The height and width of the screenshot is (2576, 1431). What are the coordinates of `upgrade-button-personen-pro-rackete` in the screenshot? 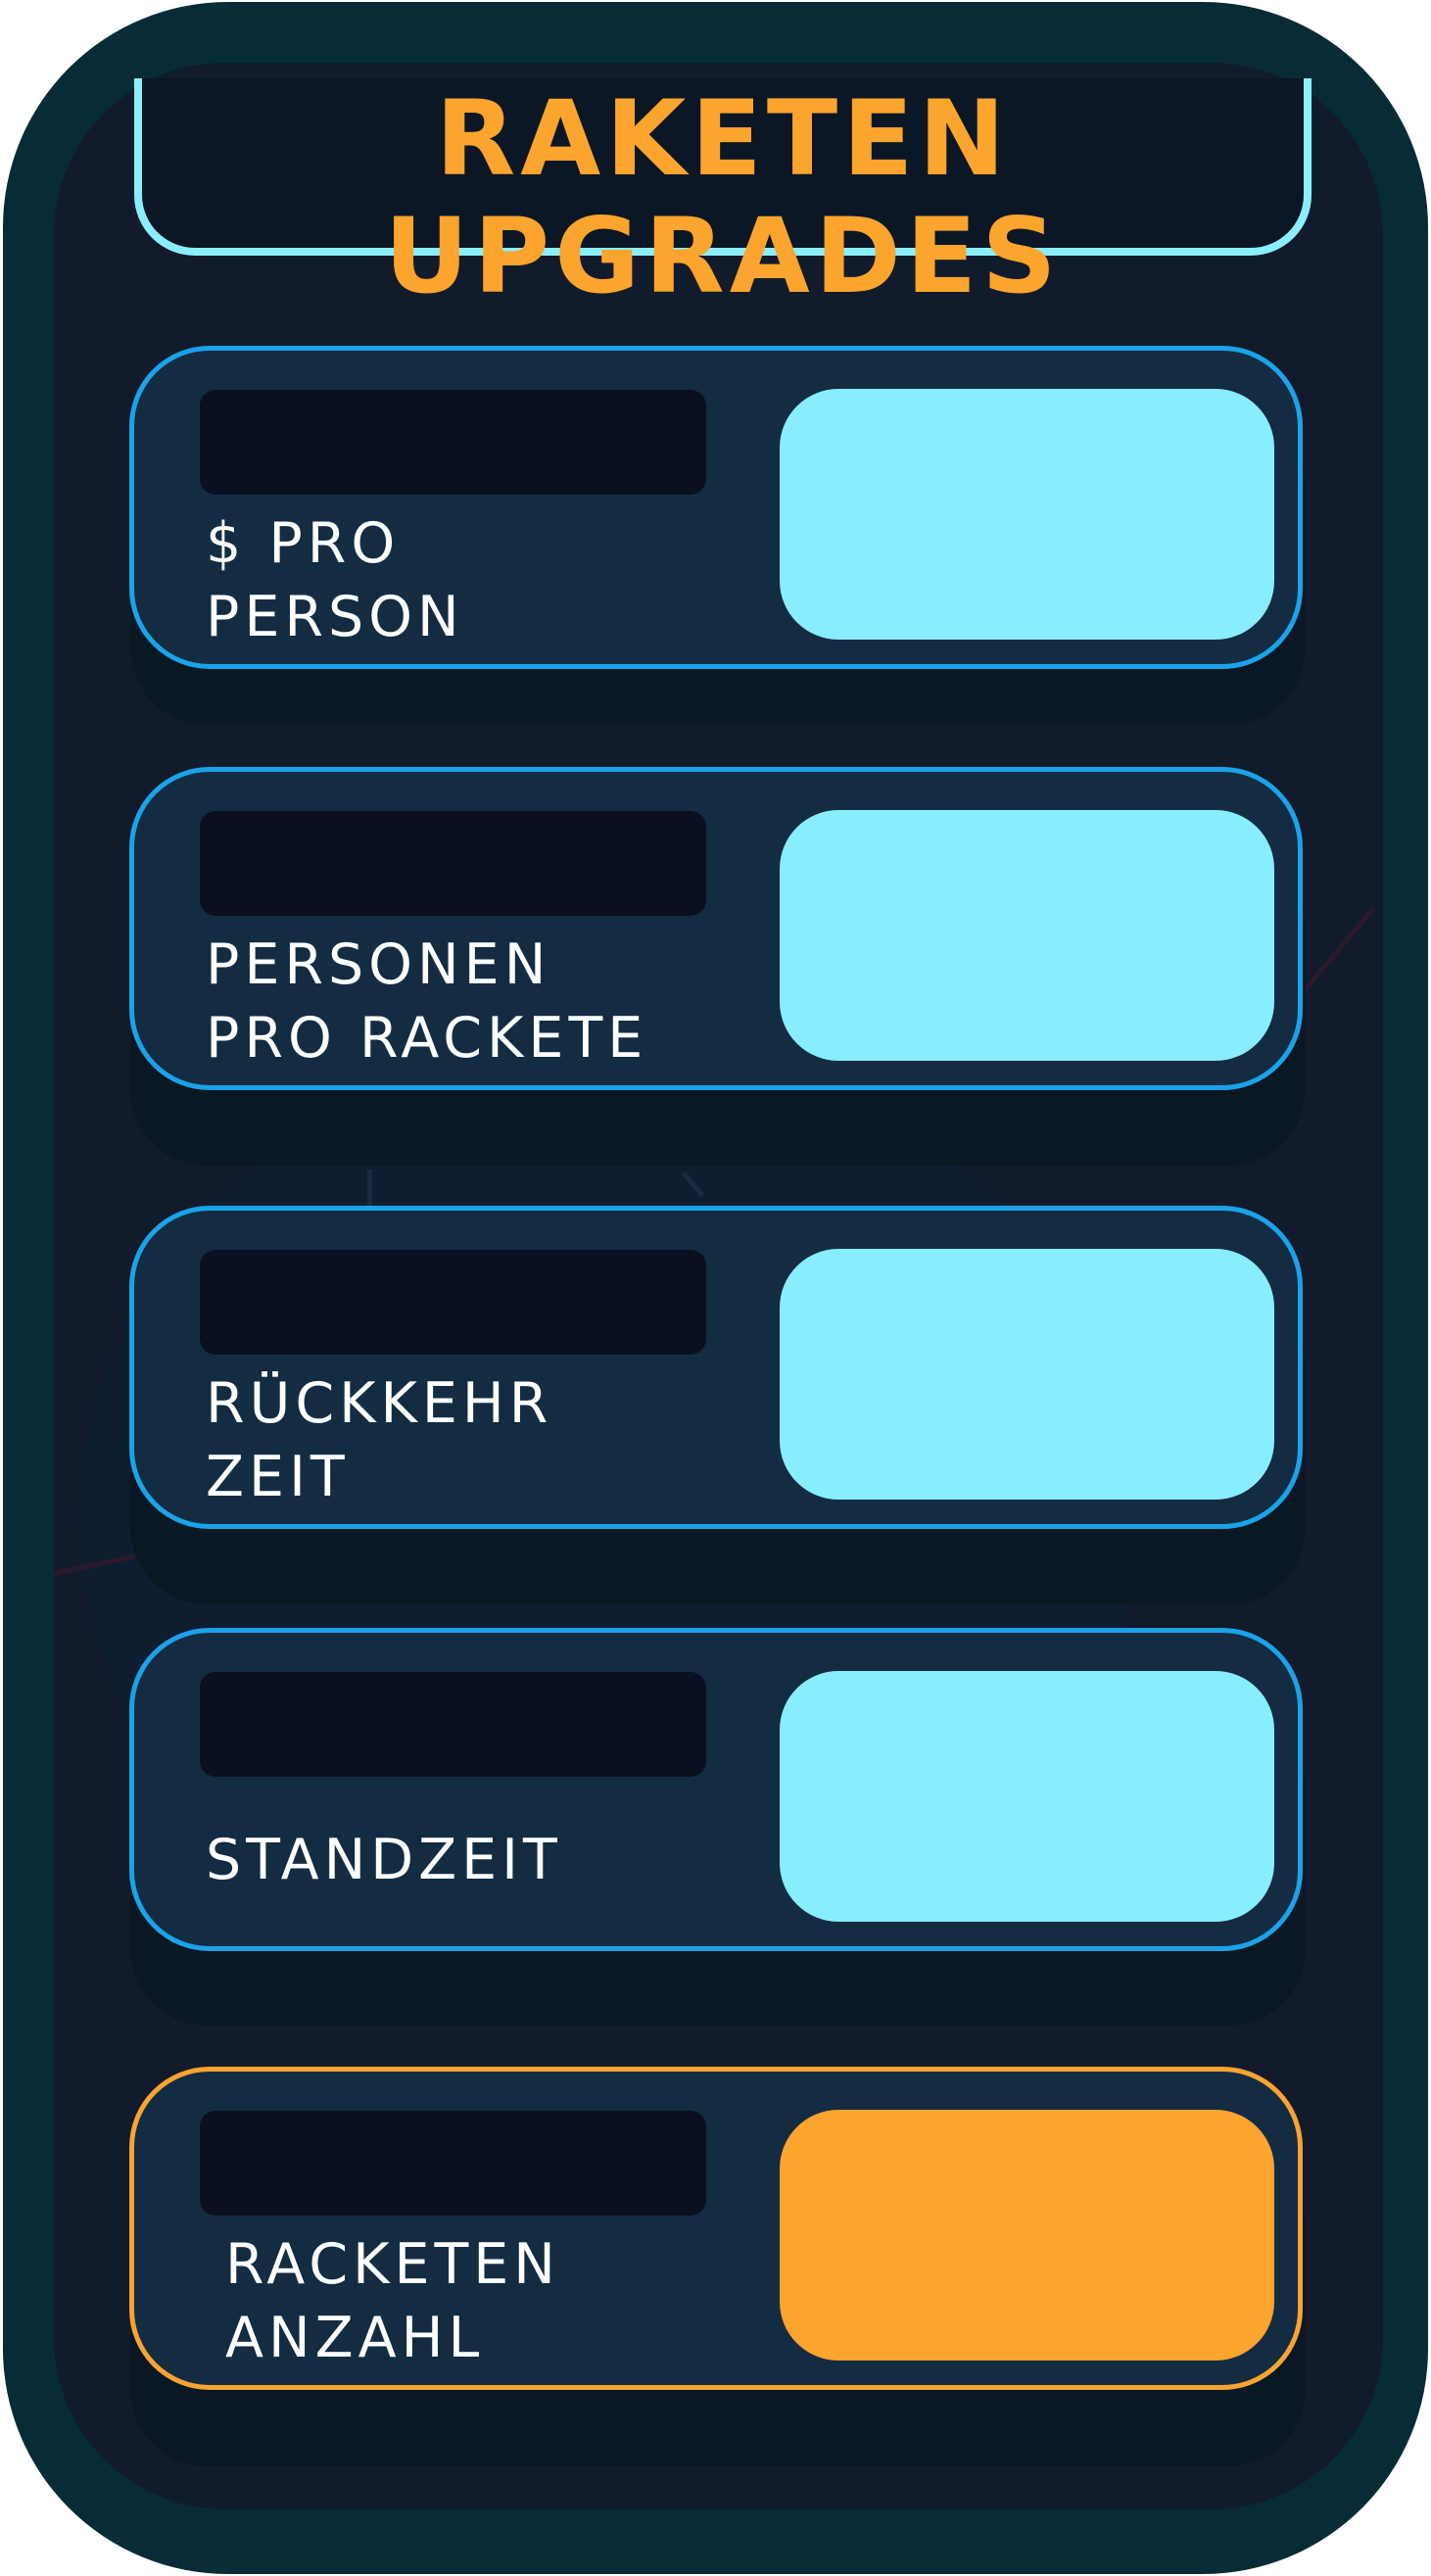 It's located at (1027, 935).